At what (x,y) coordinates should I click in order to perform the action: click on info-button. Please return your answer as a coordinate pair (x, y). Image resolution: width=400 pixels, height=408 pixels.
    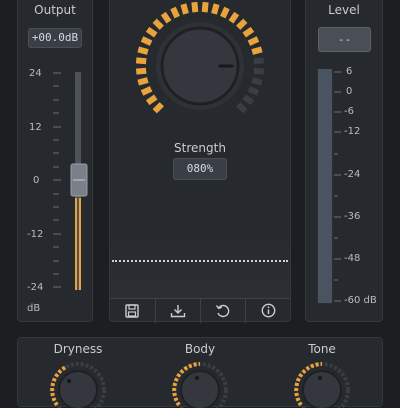
    Looking at the image, I should click on (267, 310).